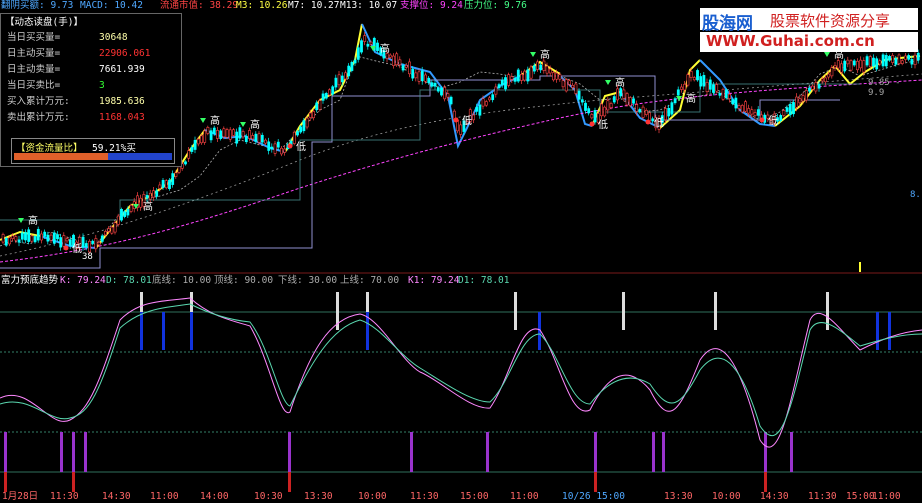 The width and height of the screenshot is (922, 503). What do you see at coordinates (244, 280) in the screenshot?
I see `kd-top-line: 顶线: 90.00` at bounding box center [244, 280].